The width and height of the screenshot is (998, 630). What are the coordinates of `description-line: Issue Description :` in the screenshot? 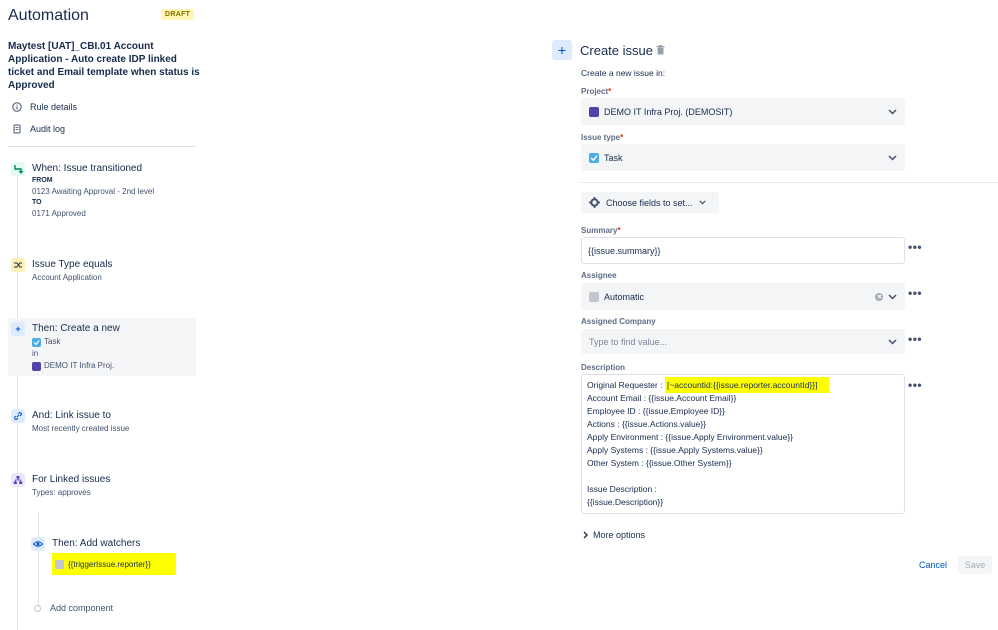 It's located at (622, 489).